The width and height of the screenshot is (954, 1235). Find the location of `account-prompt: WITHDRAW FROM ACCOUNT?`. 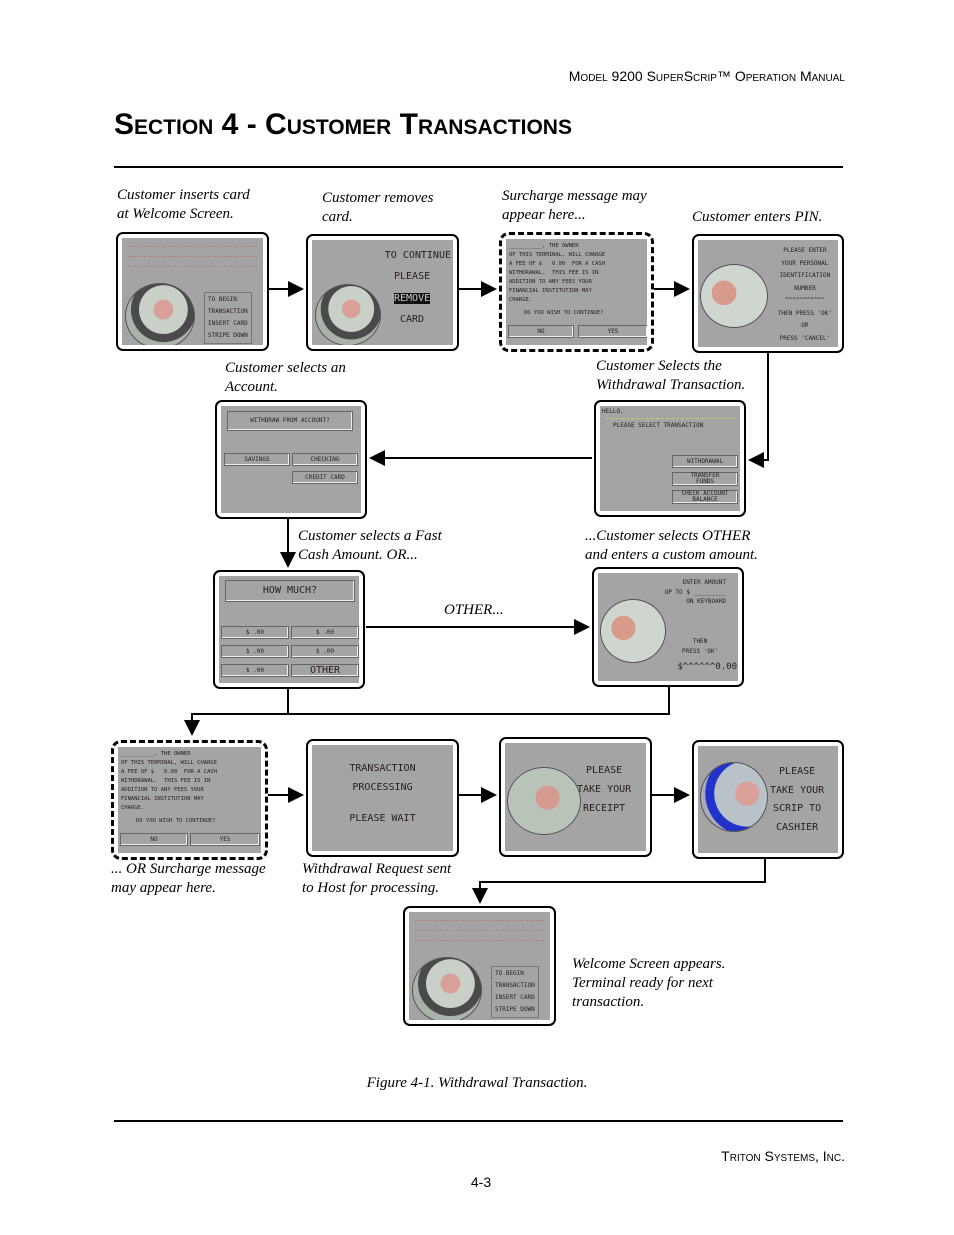

account-prompt: WITHDRAW FROM ACCOUNT? is located at coordinates (290, 421).